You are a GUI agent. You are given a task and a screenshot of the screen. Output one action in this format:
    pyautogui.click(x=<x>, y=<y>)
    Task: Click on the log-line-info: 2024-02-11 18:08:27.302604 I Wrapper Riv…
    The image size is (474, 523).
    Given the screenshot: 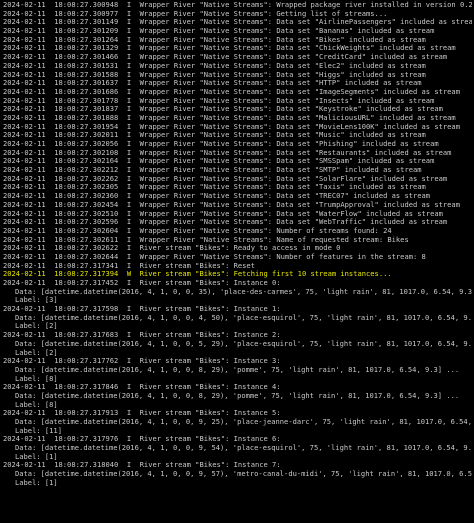 What is the action you would take?
    pyautogui.click(x=197, y=230)
    